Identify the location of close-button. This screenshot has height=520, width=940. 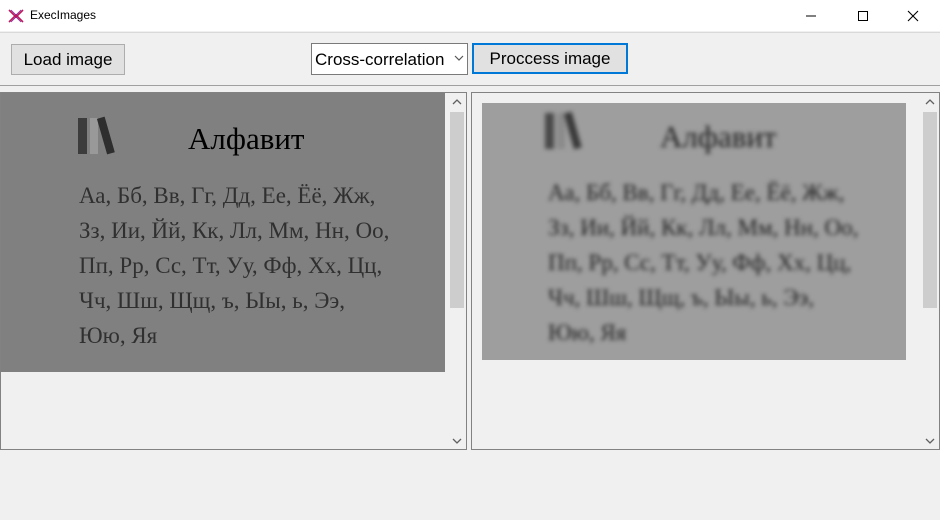
(913, 15).